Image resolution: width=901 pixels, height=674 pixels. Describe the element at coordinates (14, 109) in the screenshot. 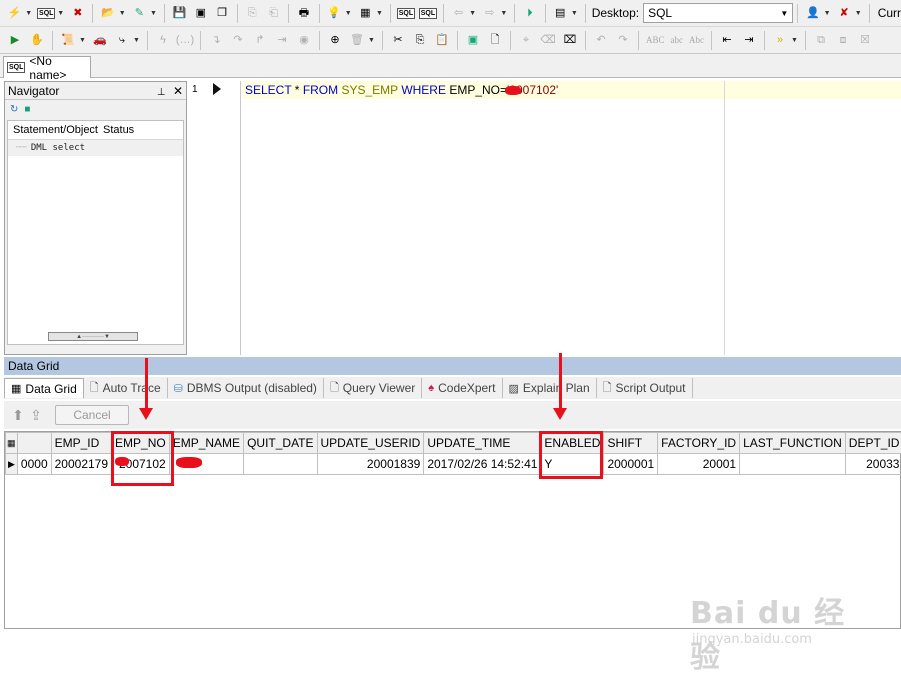

I see `refresh-icon: ↻` at that location.